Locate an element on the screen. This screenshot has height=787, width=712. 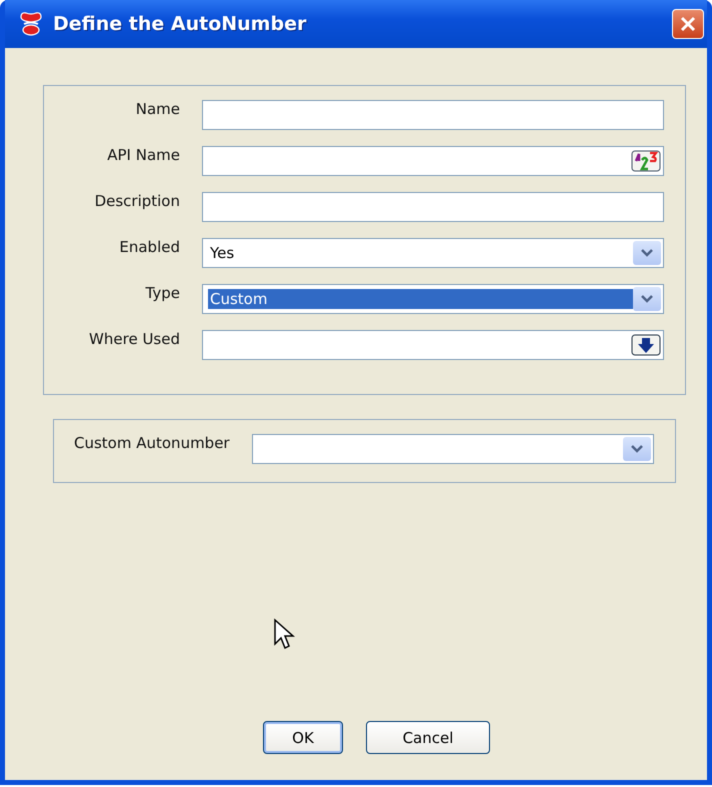
dropdown-field is located at coordinates (453, 449).